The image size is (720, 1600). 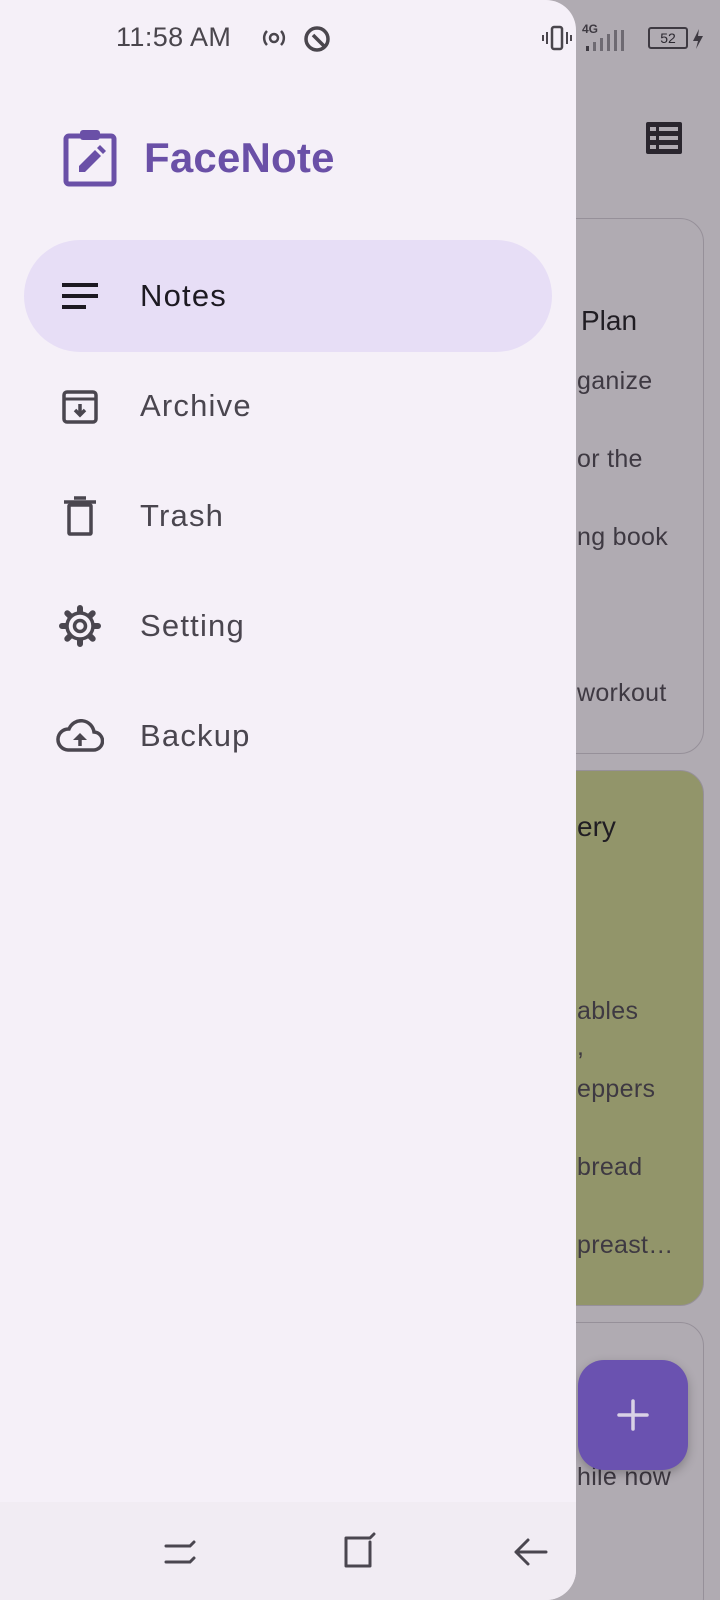 What do you see at coordinates (530, 1552) in the screenshot?
I see `back-icon` at bounding box center [530, 1552].